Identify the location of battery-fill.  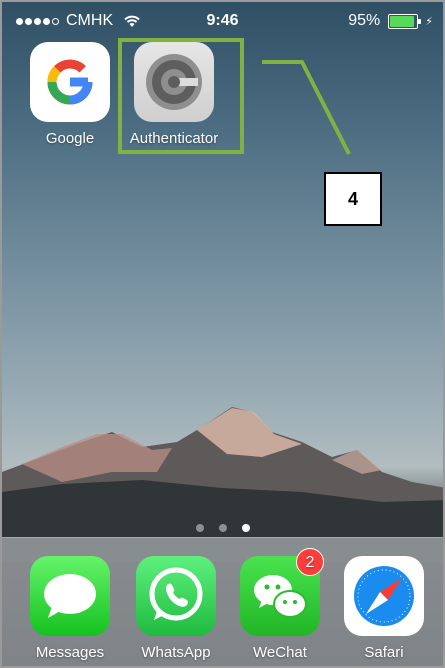
(402, 21).